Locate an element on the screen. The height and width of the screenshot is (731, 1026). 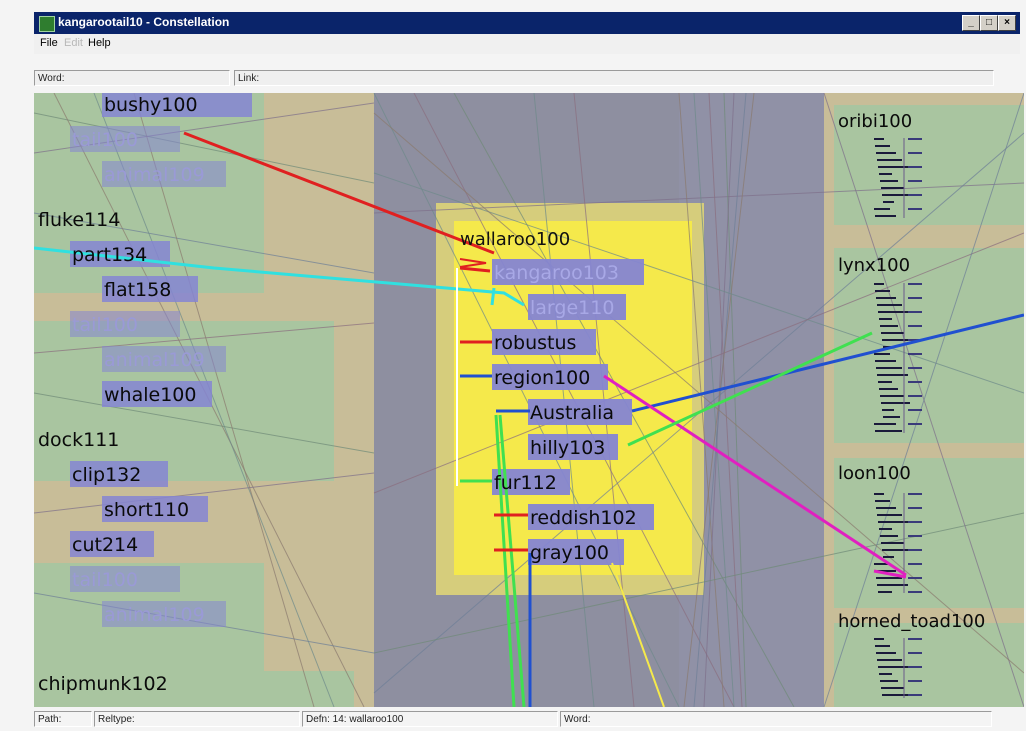
link-field: Link: is located at coordinates (614, 78).